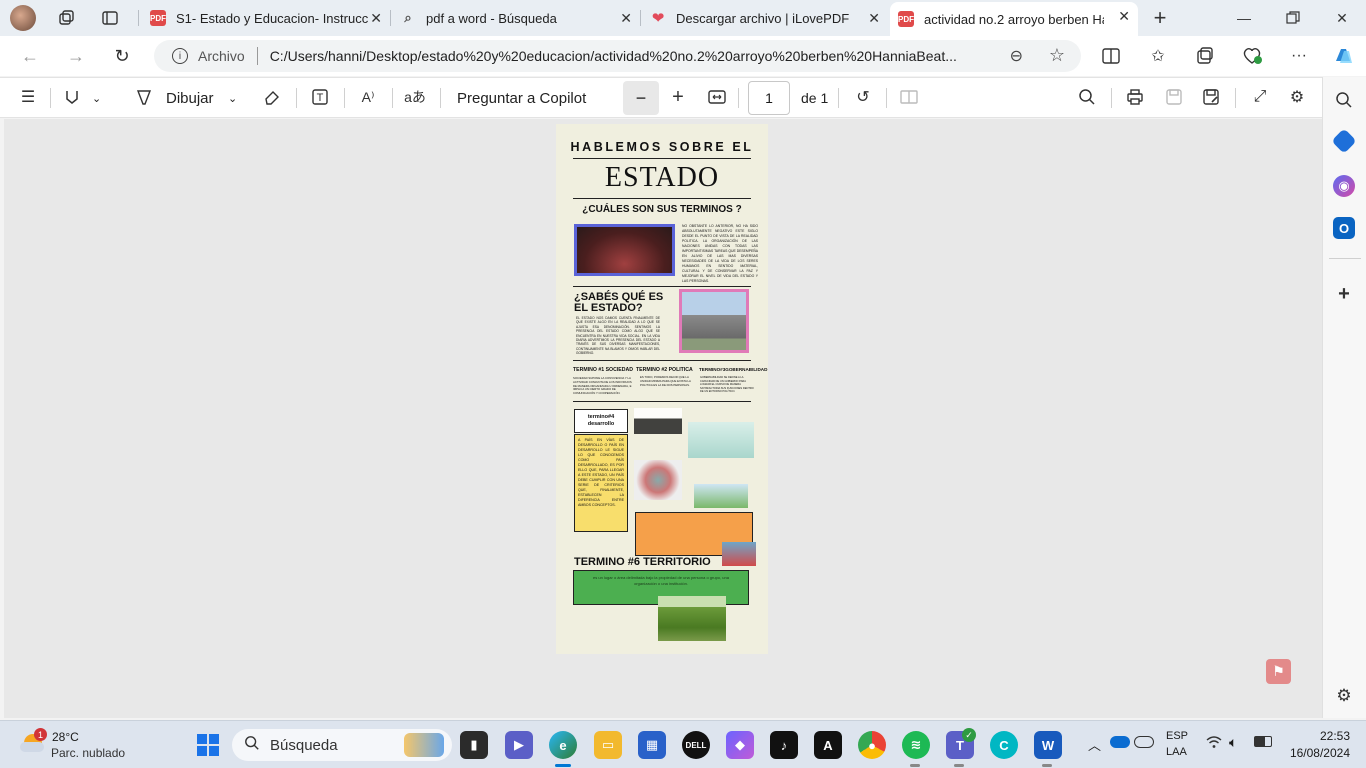 The height and width of the screenshot is (768, 1366). I want to click on weather-icon: 1, so click(33, 742).